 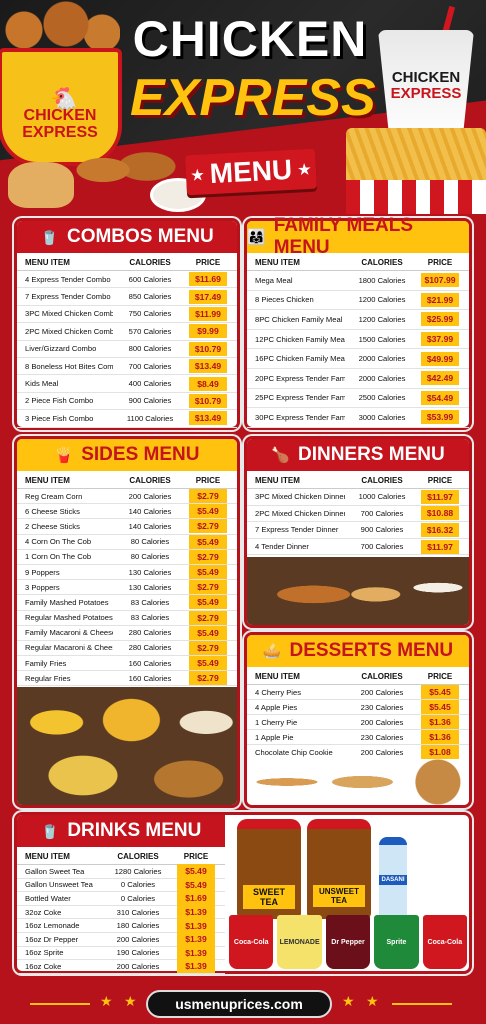 What do you see at coordinates (440, 722) in the screenshot?
I see `item-price: $1.36` at bounding box center [440, 722].